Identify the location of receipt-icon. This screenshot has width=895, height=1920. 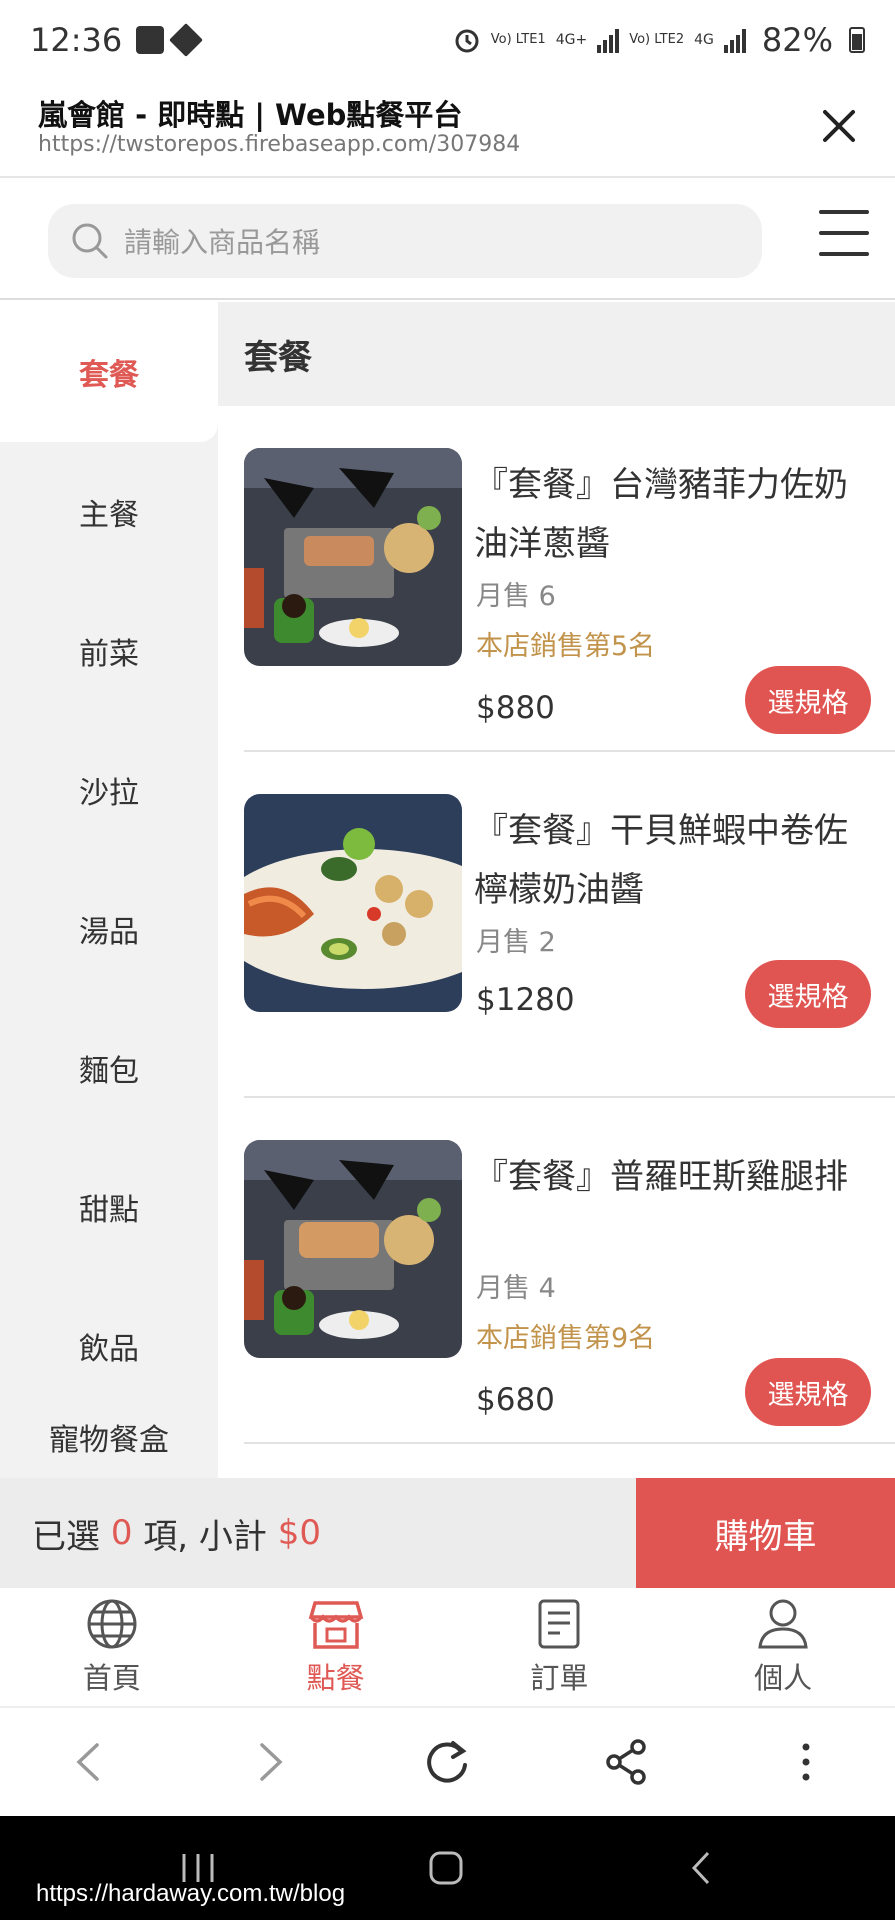
(559, 1624).